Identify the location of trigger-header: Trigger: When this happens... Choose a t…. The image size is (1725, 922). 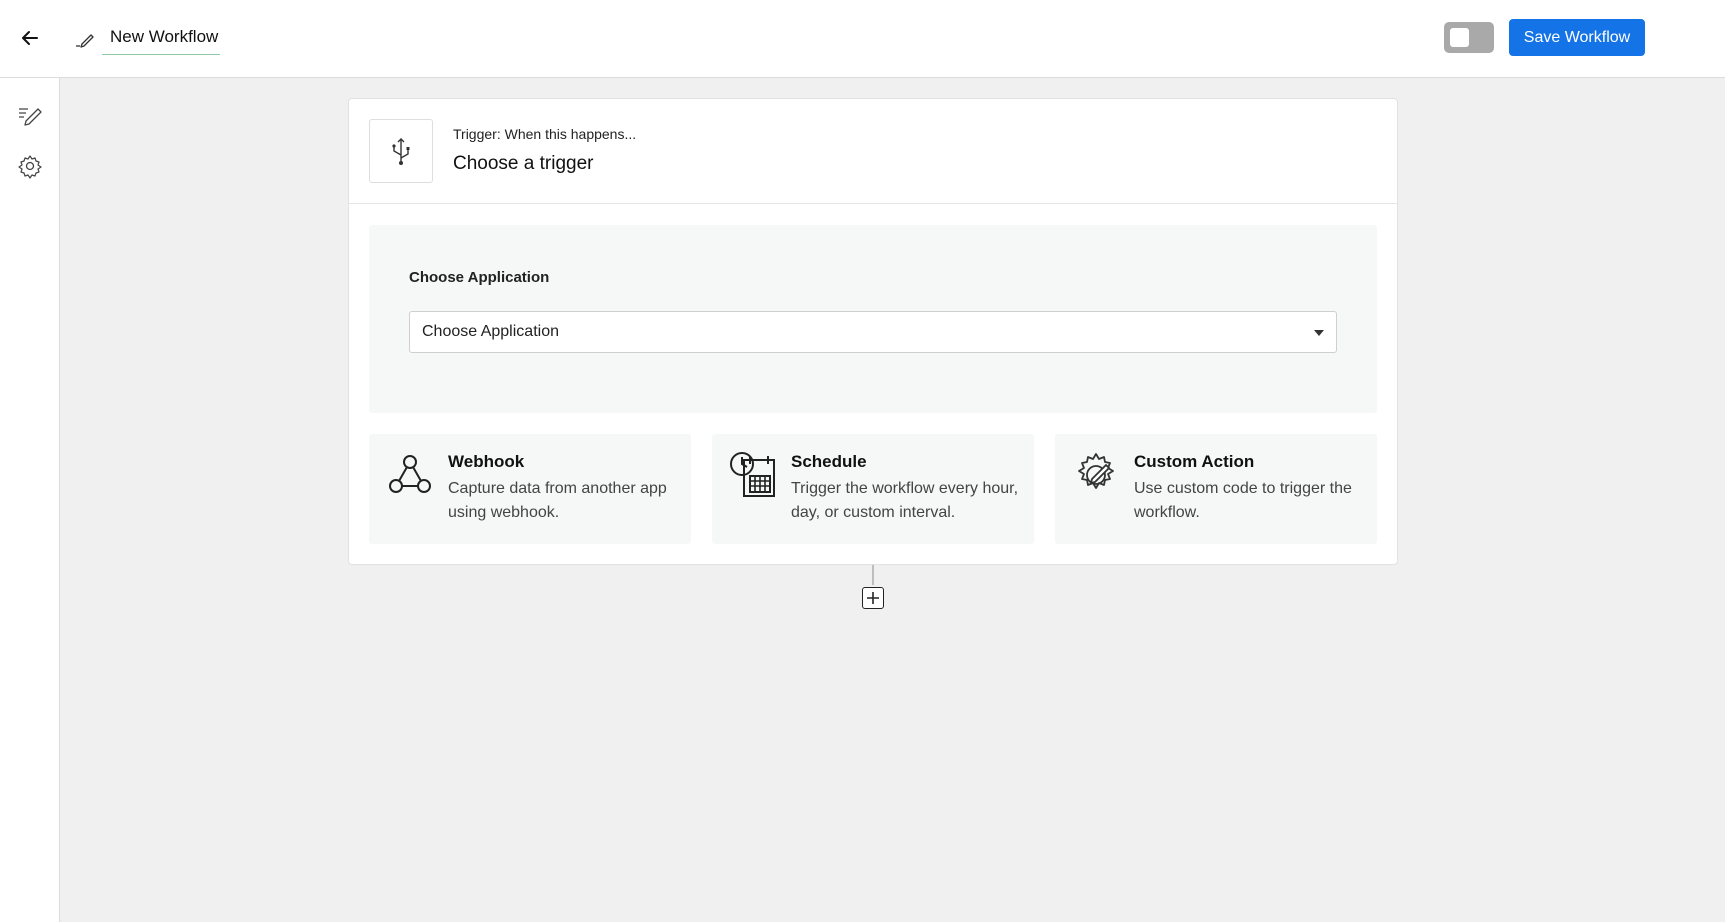
(873, 151).